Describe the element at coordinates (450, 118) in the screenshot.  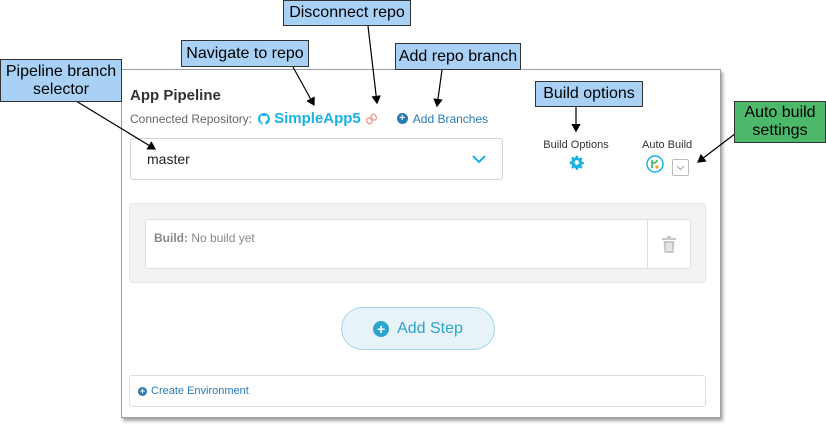
I see `add-branches-label: Add Branches` at that location.